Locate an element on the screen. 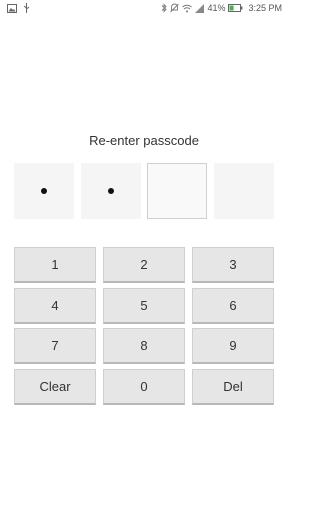 The image size is (320, 512). battery-percent: 41% is located at coordinates (216, 8).